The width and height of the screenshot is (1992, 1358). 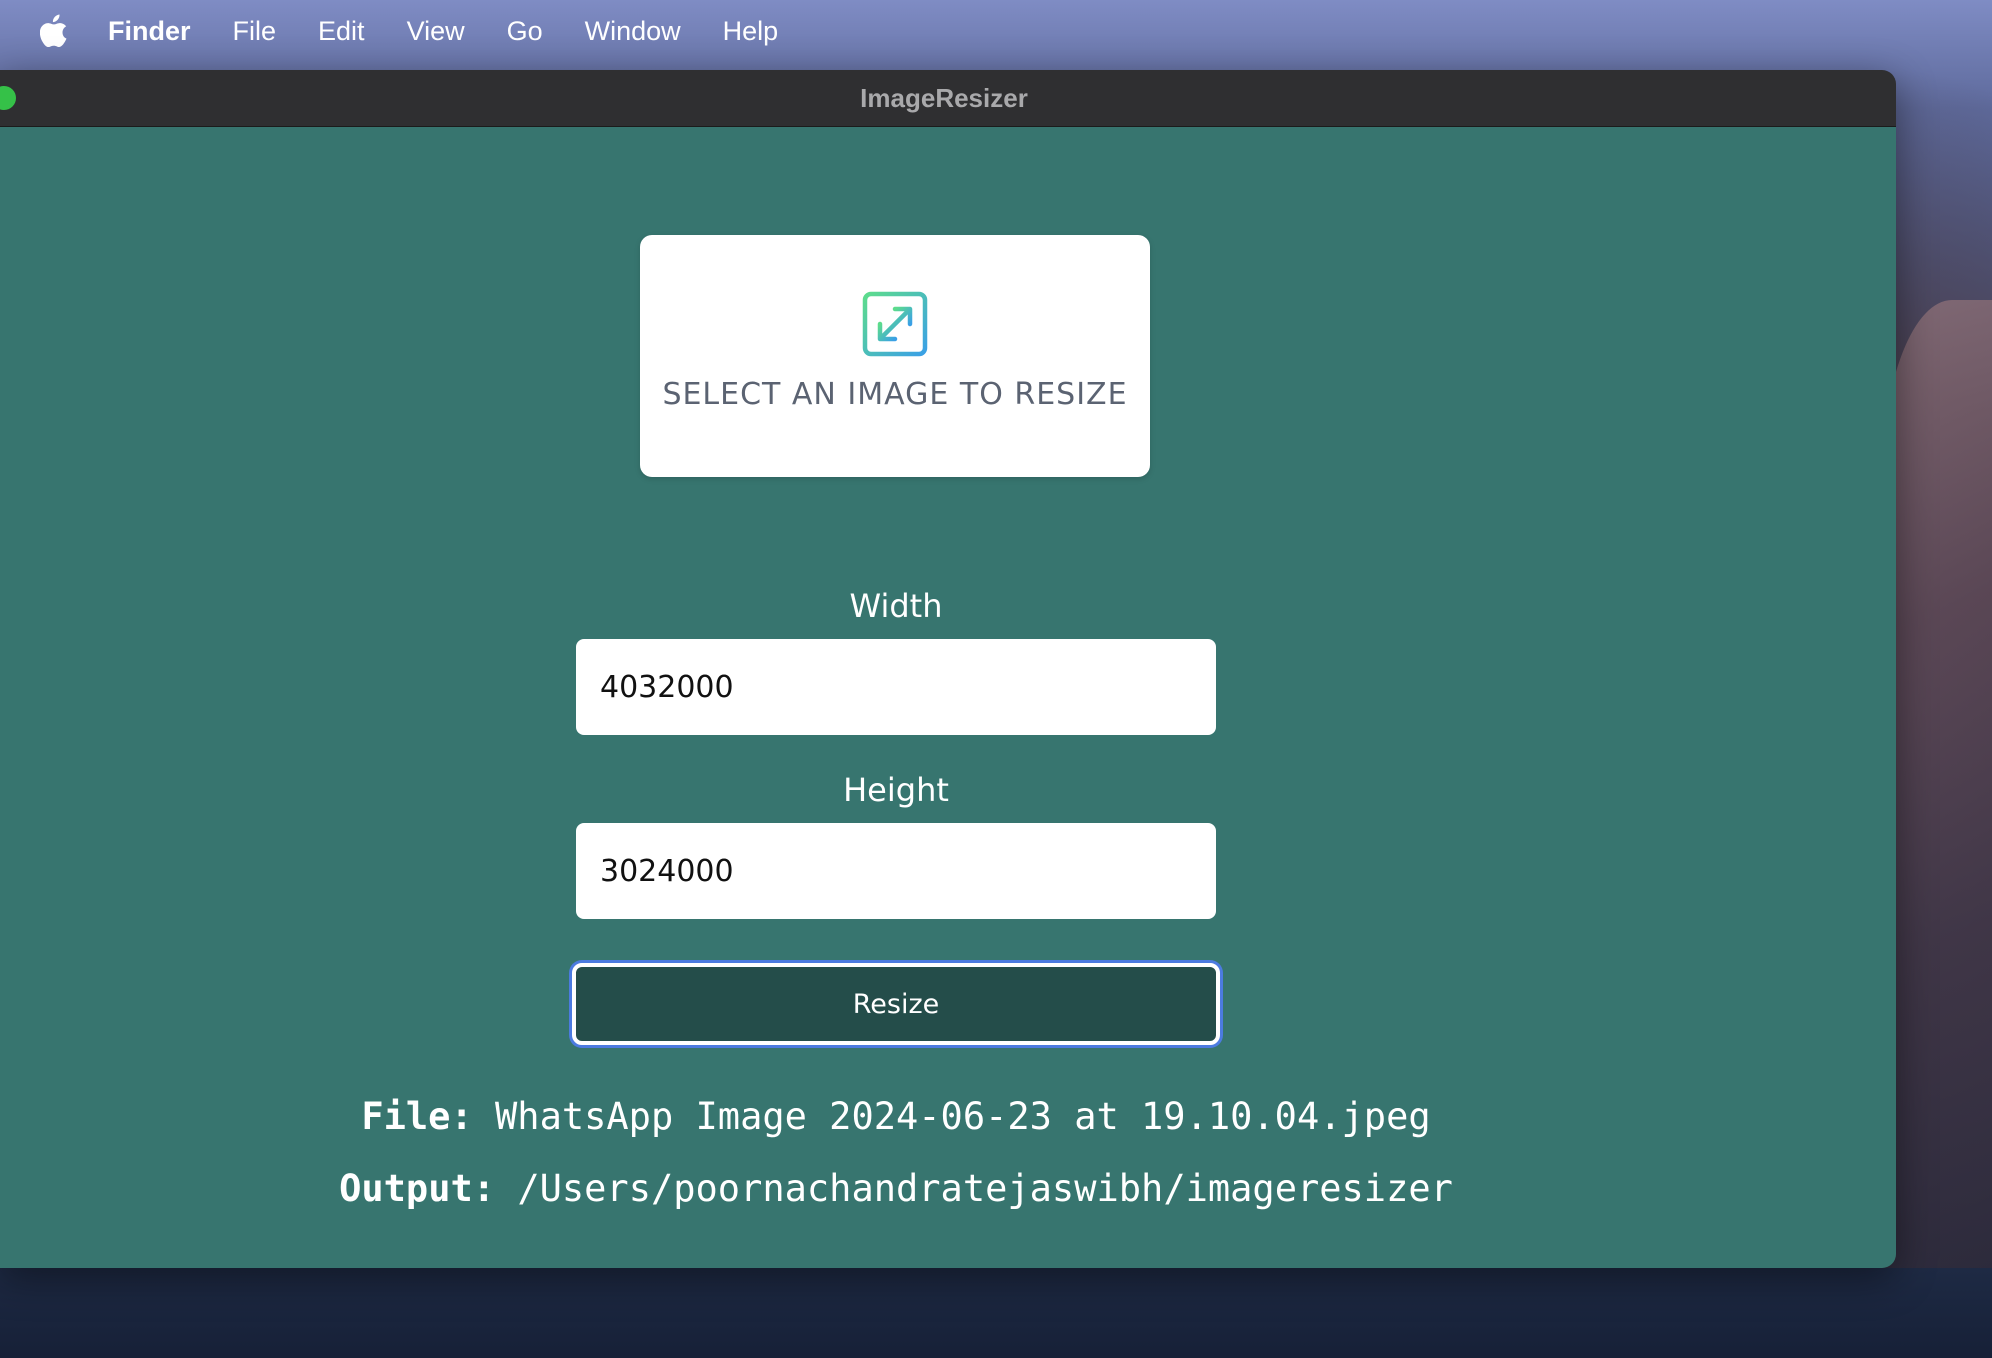 What do you see at coordinates (149, 31) in the screenshot?
I see `menu-app-finder: Finder` at bounding box center [149, 31].